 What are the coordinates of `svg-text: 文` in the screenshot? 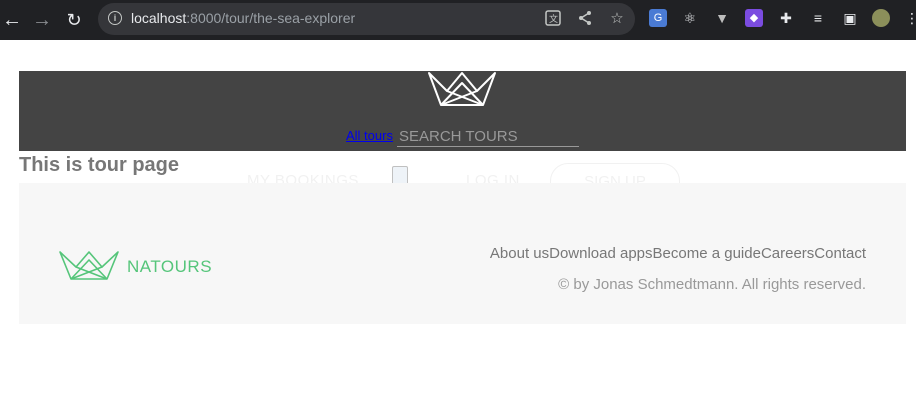 It's located at (553, 19).